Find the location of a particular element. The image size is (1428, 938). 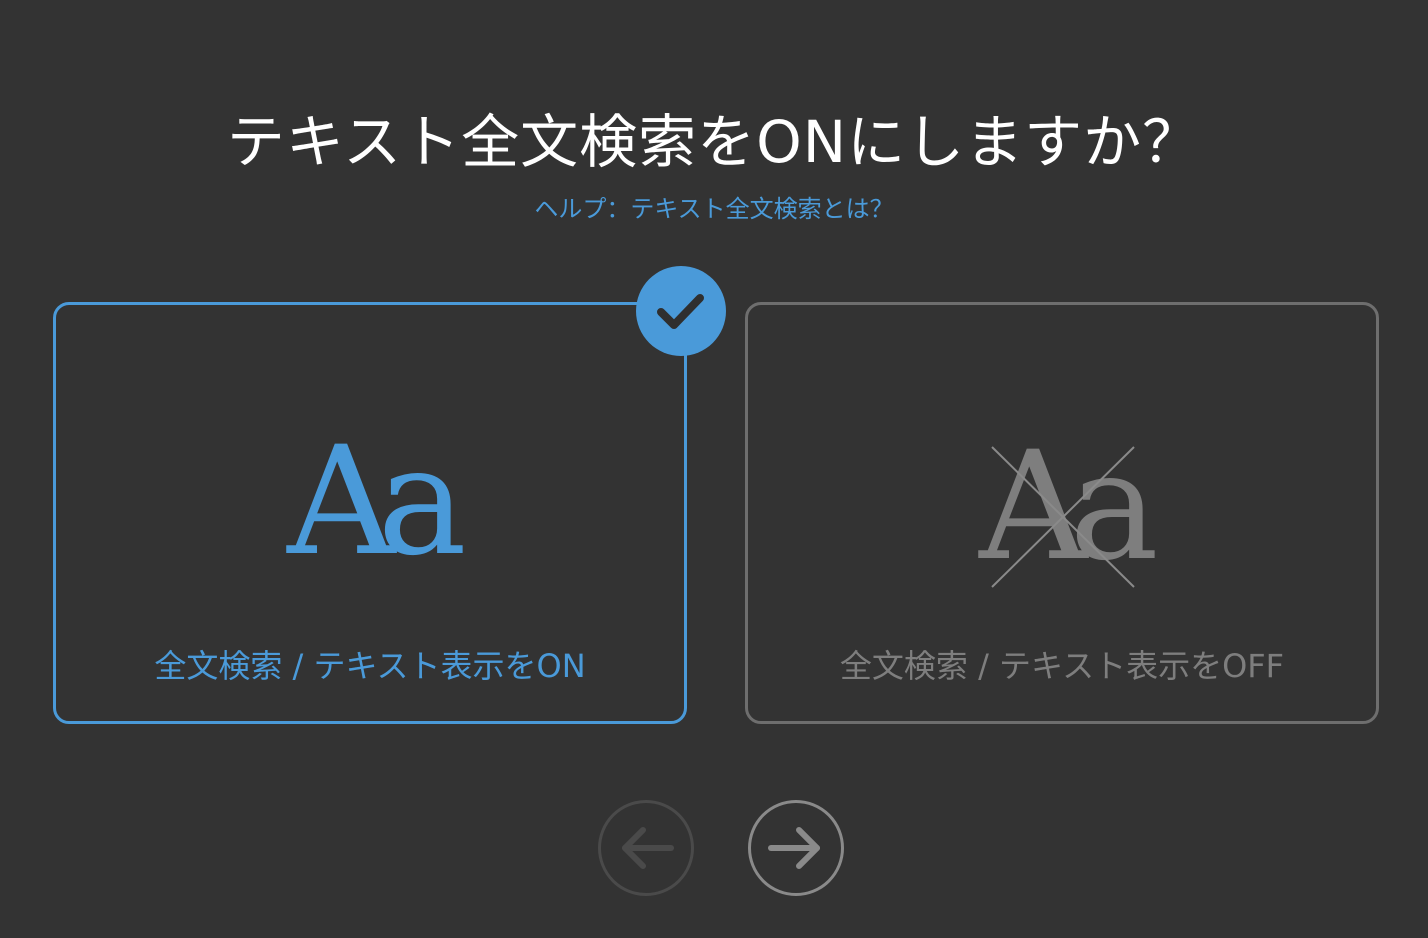

help-link: ヘルプ：テキスト全文検索とは？ is located at coordinates (714, 209).